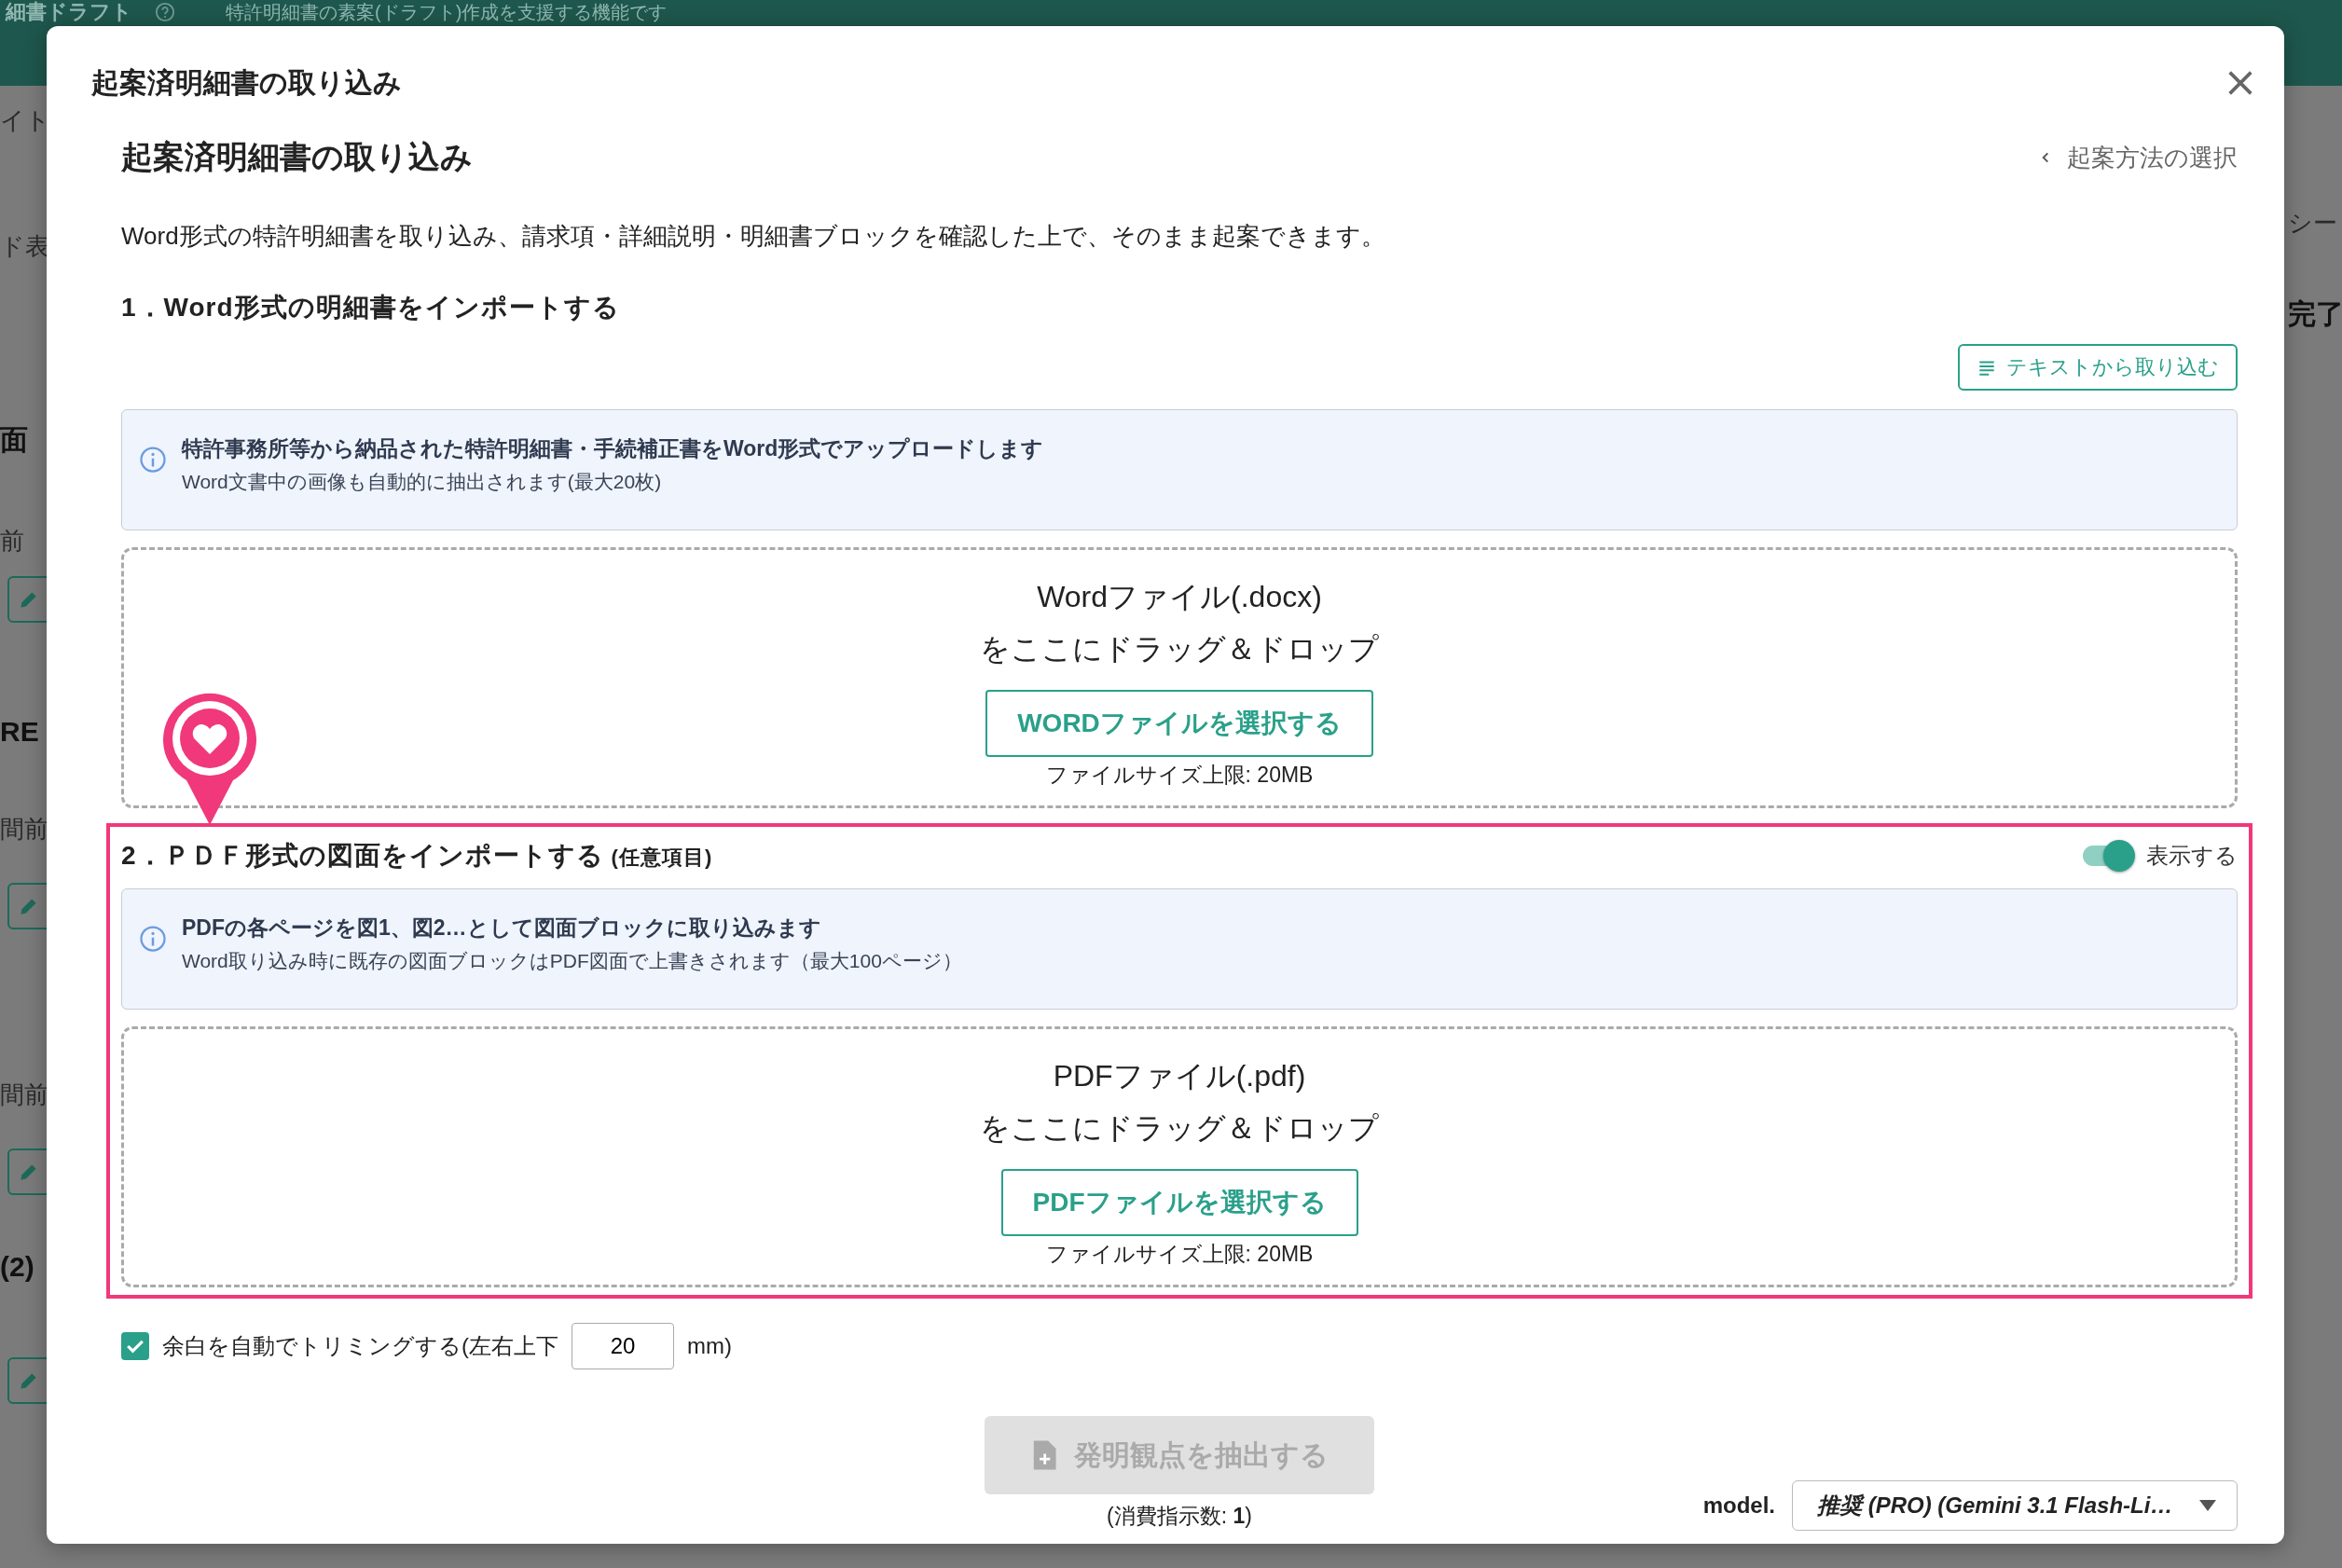 The image size is (2342, 1568). I want to click on help-icon, so click(165, 12).